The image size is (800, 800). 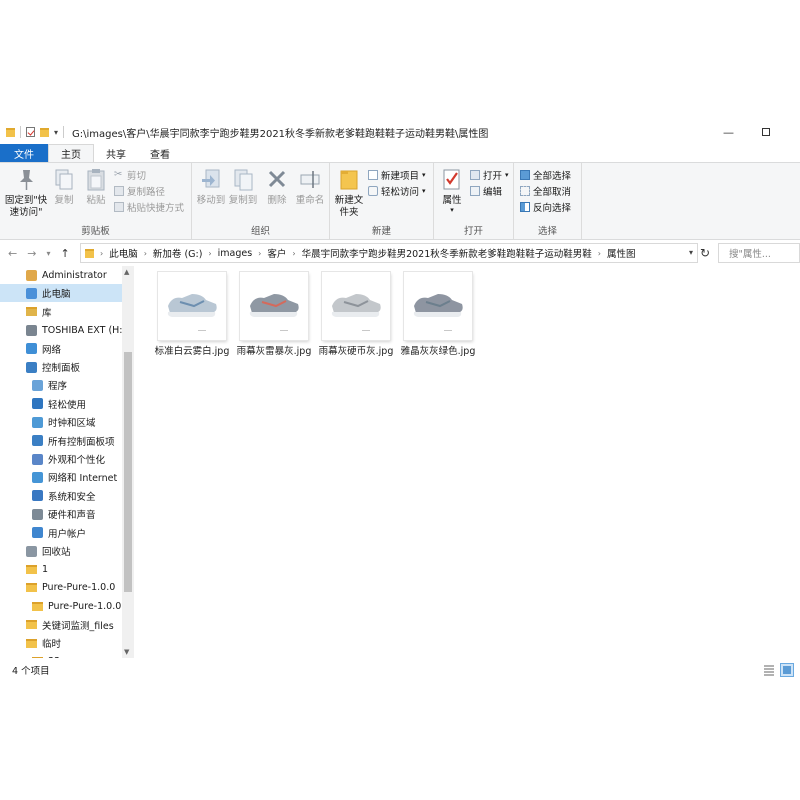 What do you see at coordinates (438, 351) in the screenshot?
I see `file-name: 雅晶灰灰绿色.jpg` at bounding box center [438, 351].